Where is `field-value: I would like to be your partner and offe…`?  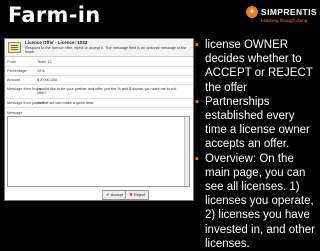 field-value: I would like to be your partner and offe… is located at coordinates (107, 90).